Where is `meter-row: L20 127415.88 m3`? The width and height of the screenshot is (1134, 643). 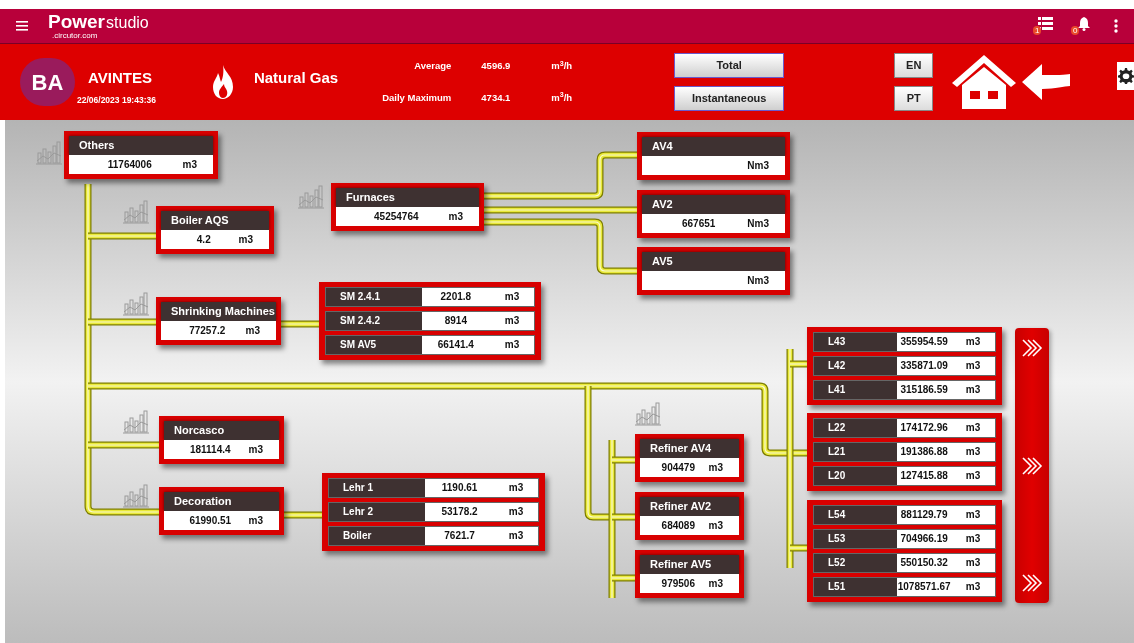
meter-row: L20 127415.88 m3 is located at coordinates (904, 476).